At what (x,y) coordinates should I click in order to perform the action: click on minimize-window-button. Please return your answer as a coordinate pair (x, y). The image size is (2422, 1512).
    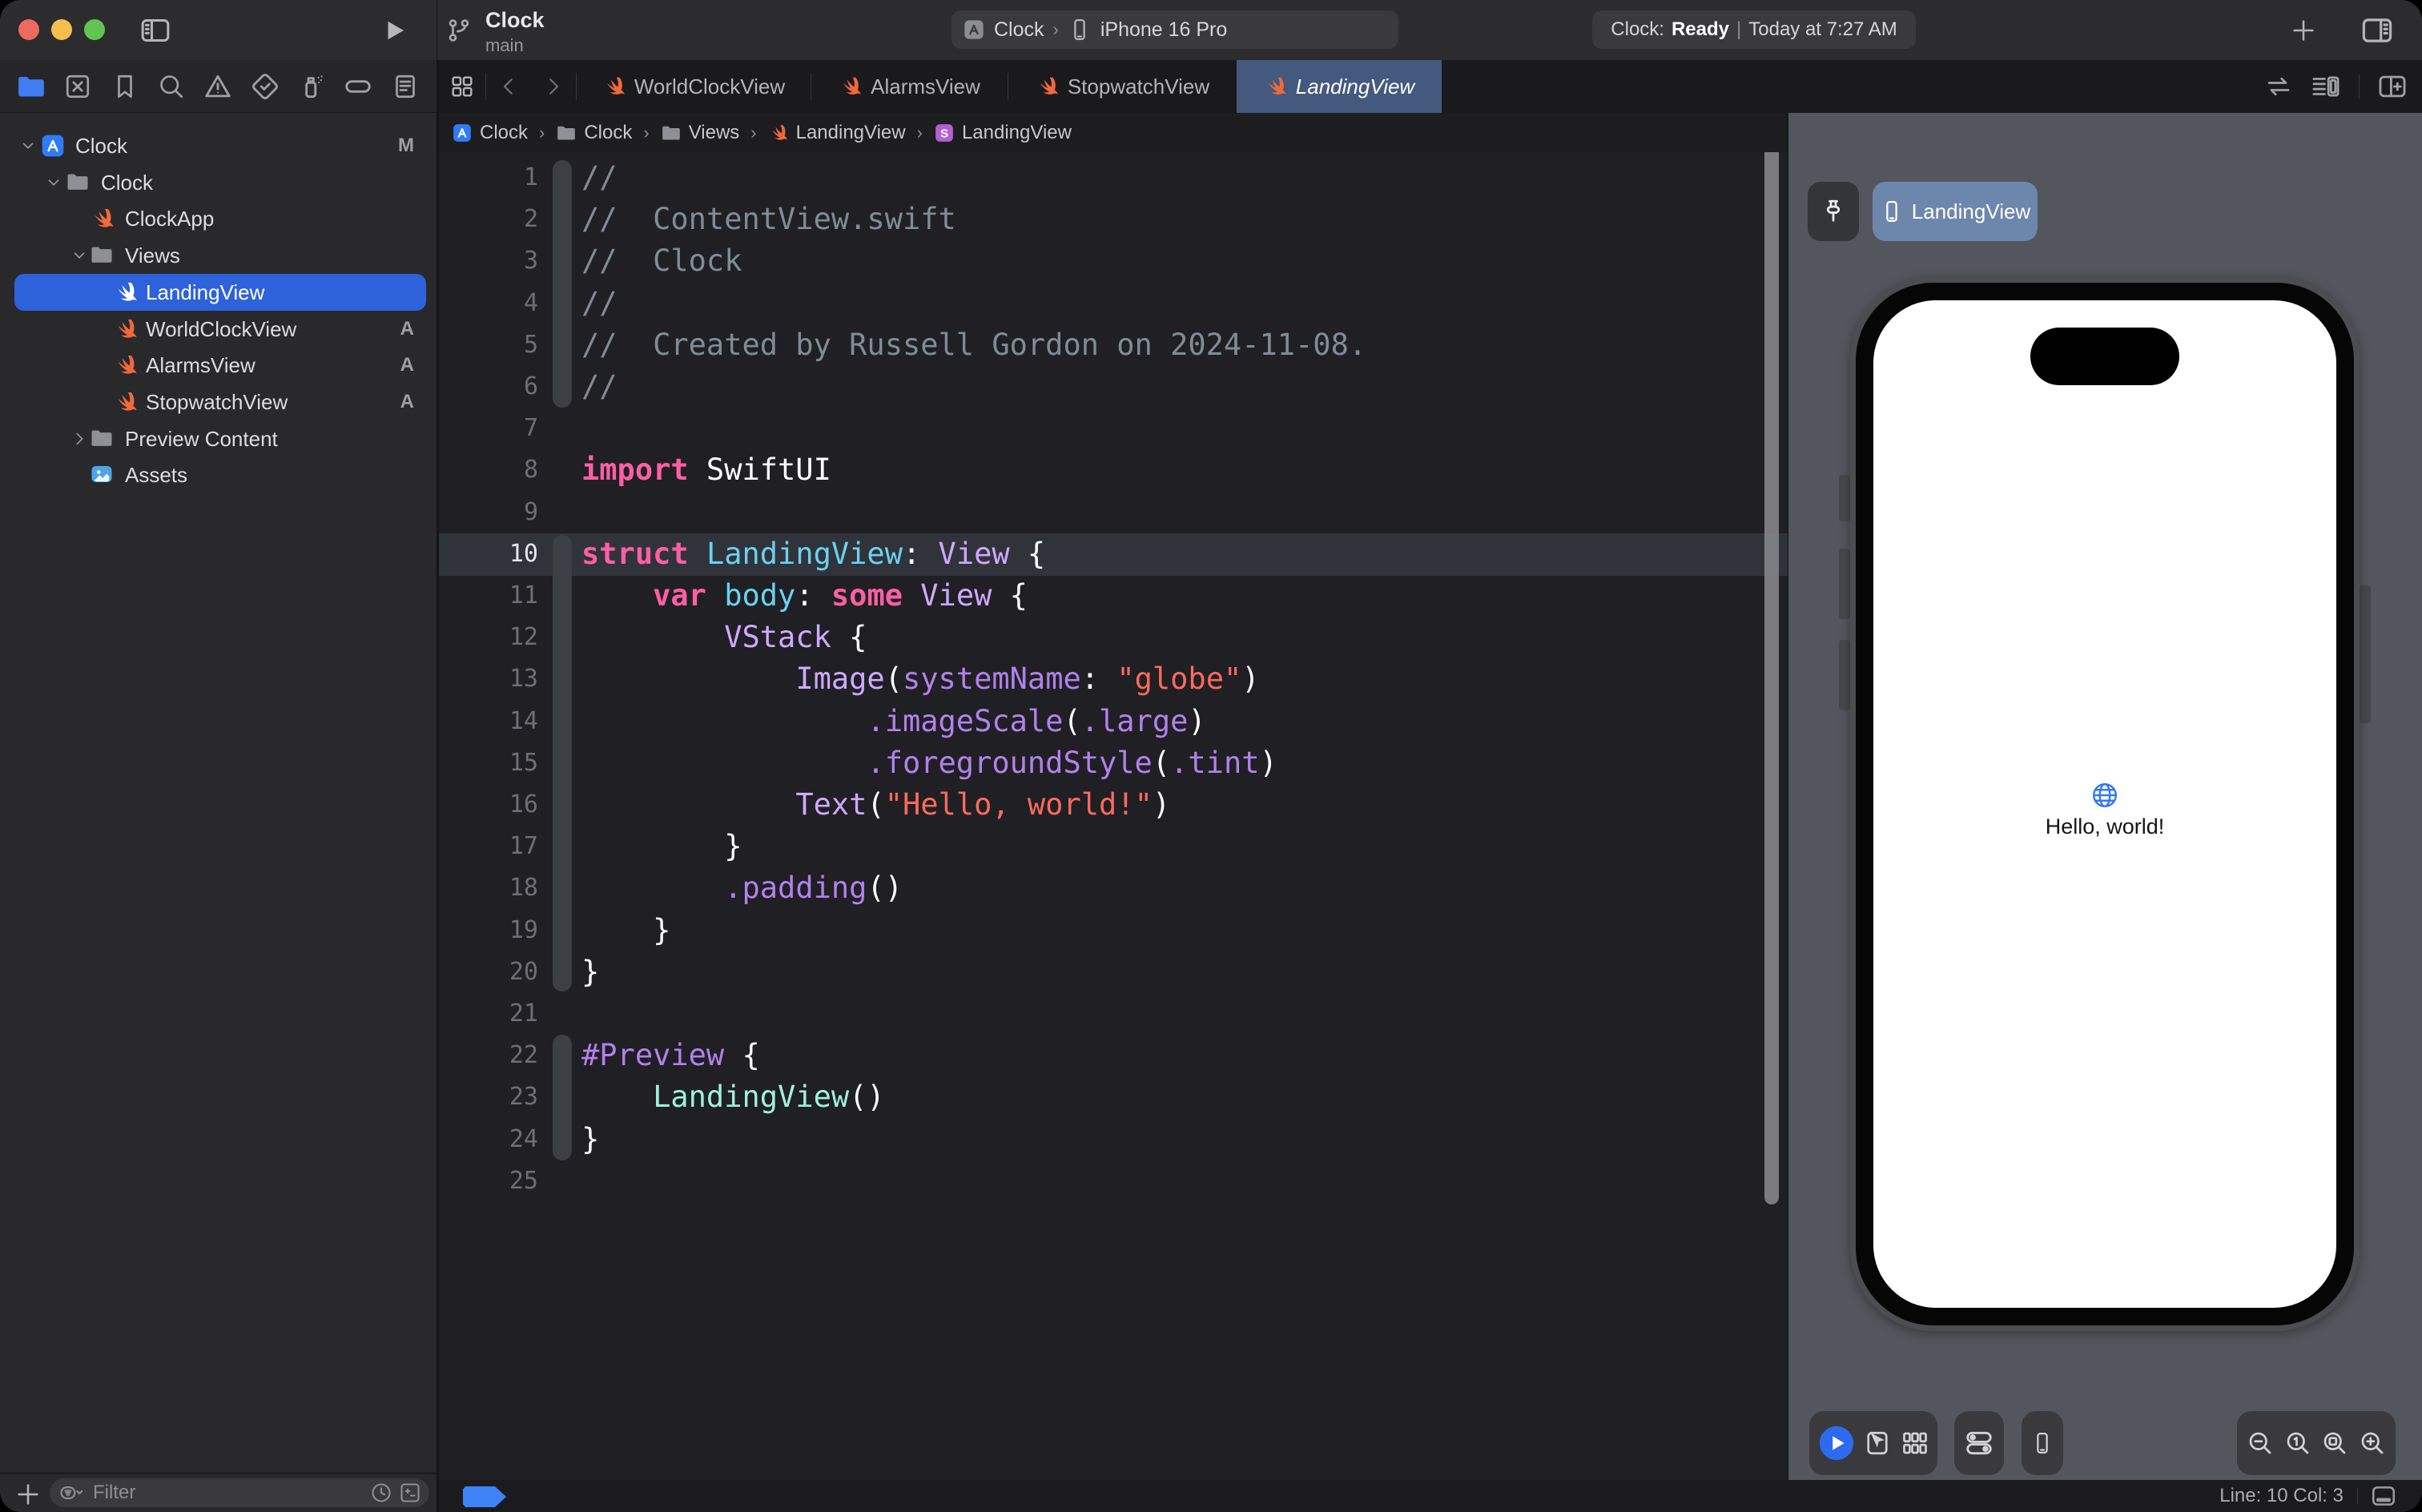
    Looking at the image, I should click on (61, 29).